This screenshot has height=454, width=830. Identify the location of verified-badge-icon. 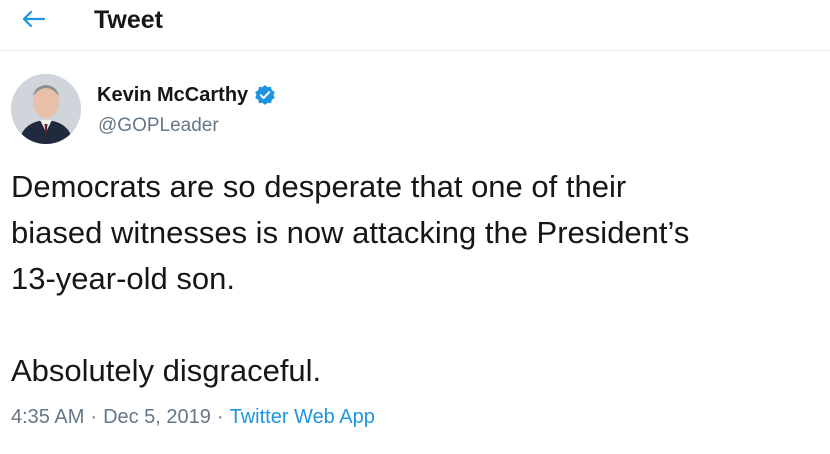
(265, 95).